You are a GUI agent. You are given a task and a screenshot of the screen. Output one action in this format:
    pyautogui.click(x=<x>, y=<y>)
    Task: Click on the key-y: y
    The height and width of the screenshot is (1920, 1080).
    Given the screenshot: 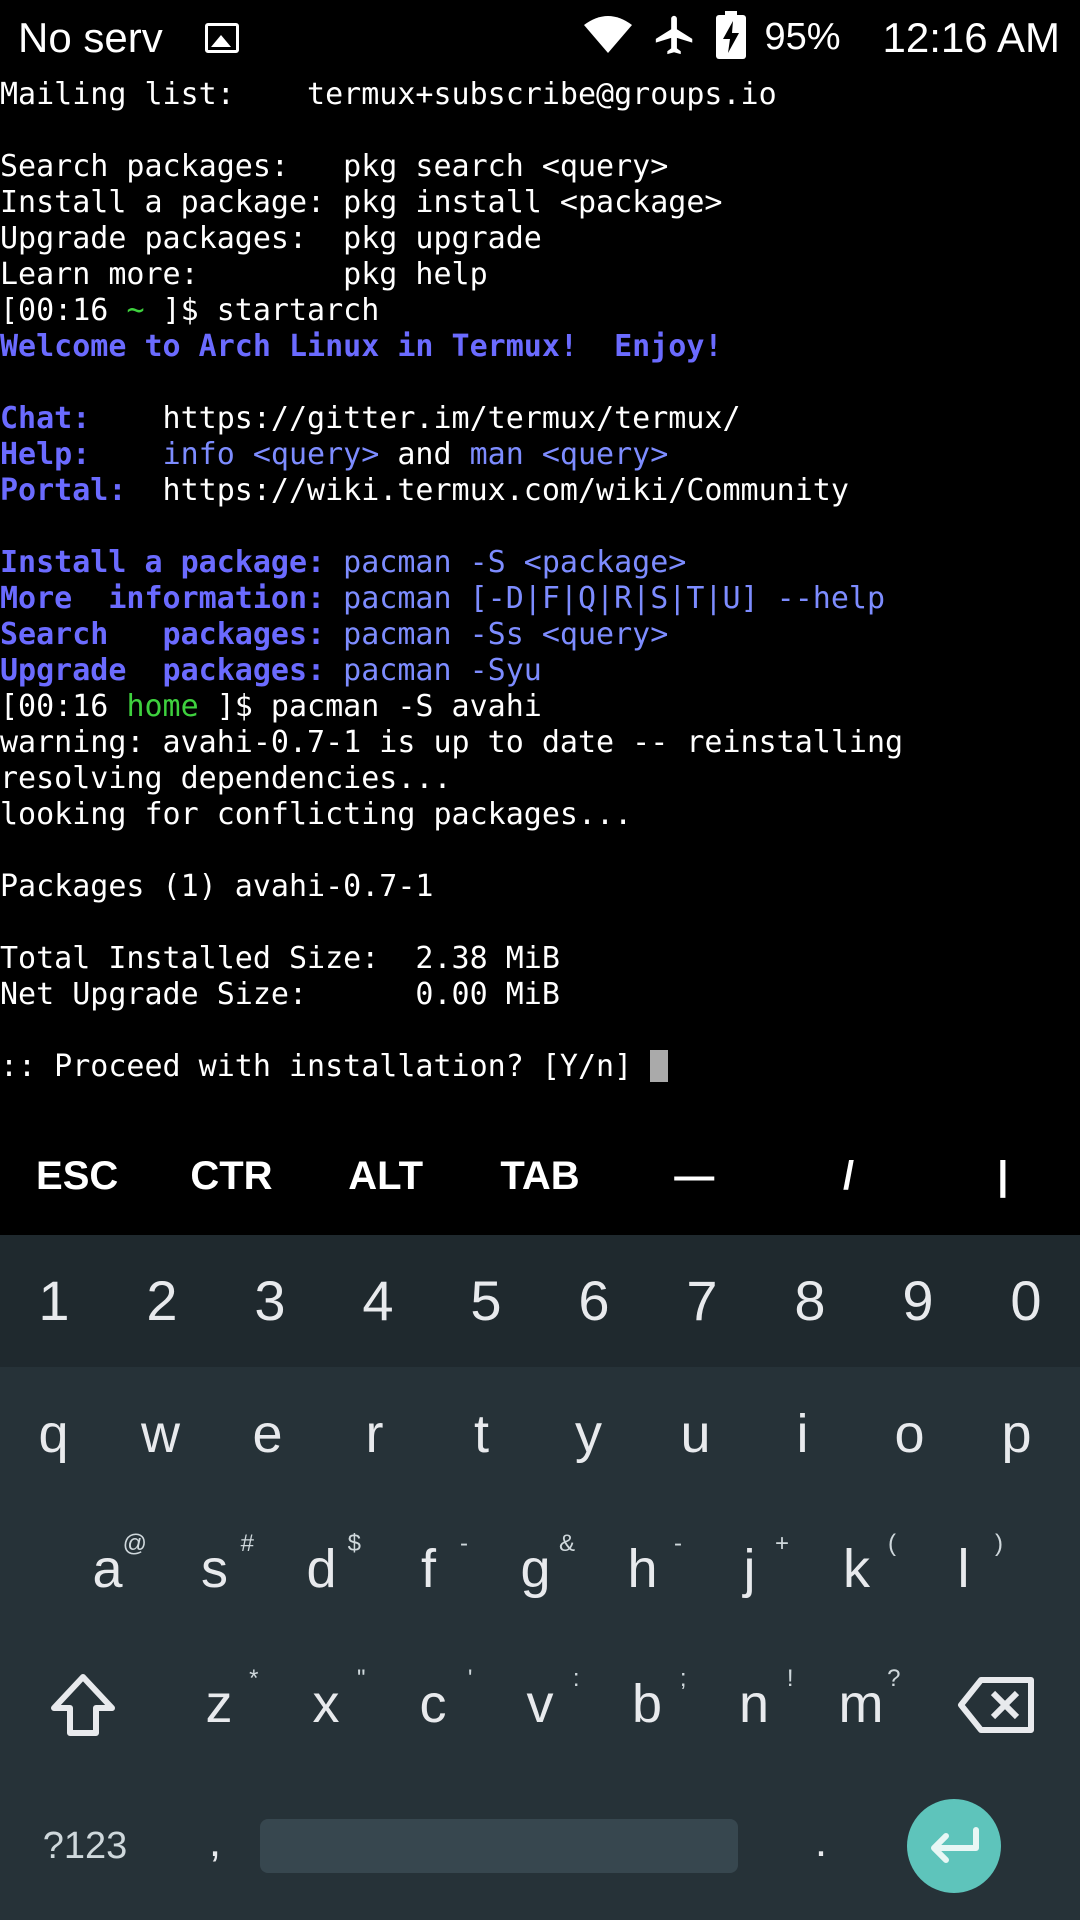 What is the action you would take?
    pyautogui.click(x=588, y=1434)
    